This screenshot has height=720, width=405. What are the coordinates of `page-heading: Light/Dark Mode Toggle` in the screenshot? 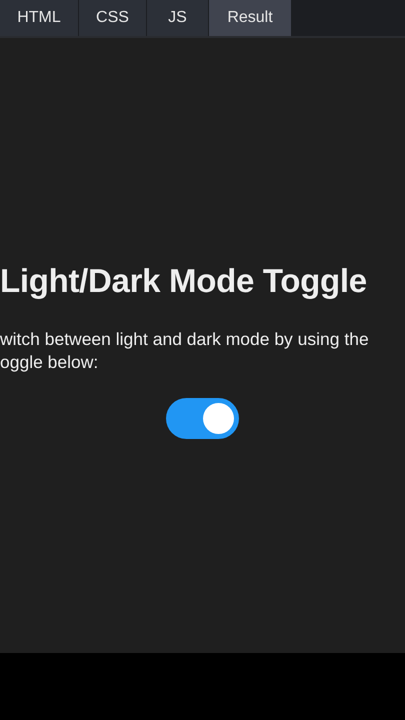 It's located at (184, 281).